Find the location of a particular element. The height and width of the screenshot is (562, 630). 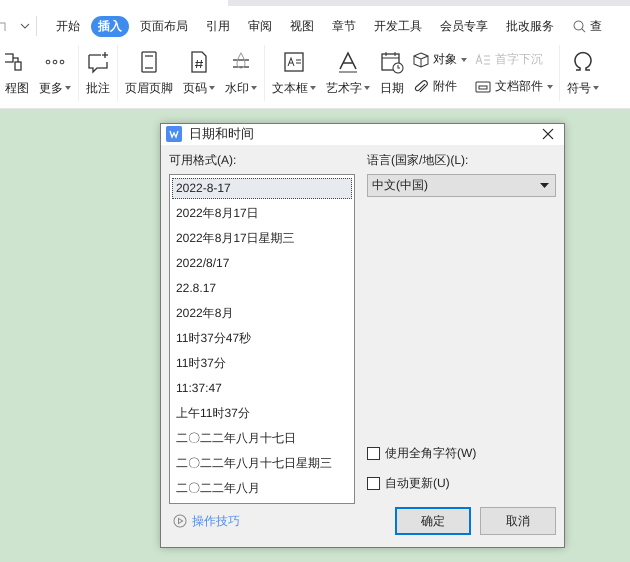

language-label: 语言(国家/地区)(L): is located at coordinates (418, 160).